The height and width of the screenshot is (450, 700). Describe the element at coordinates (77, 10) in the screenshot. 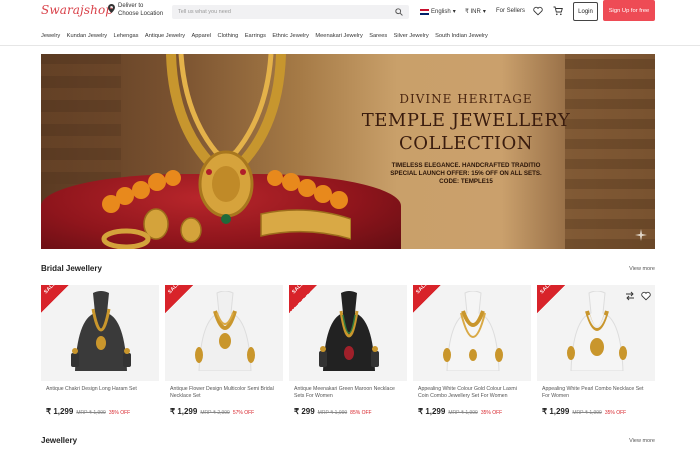

I see `site-logo: Swarajshop` at that location.